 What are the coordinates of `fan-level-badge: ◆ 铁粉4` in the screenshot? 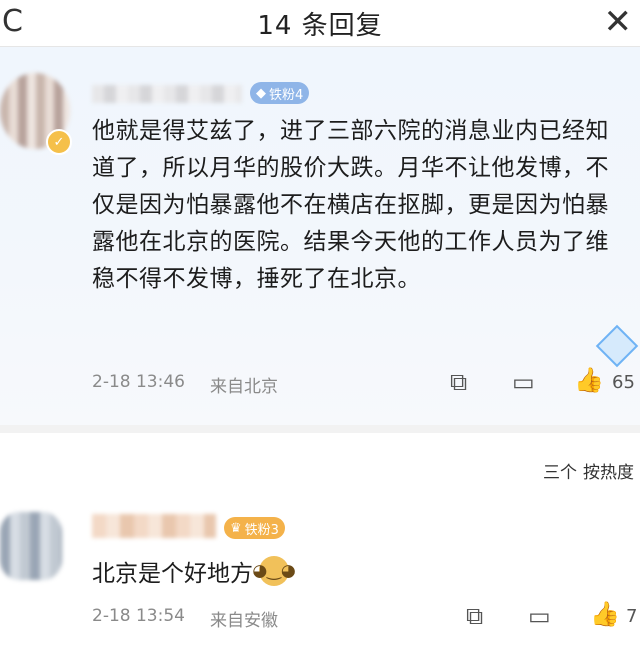 It's located at (280, 93).